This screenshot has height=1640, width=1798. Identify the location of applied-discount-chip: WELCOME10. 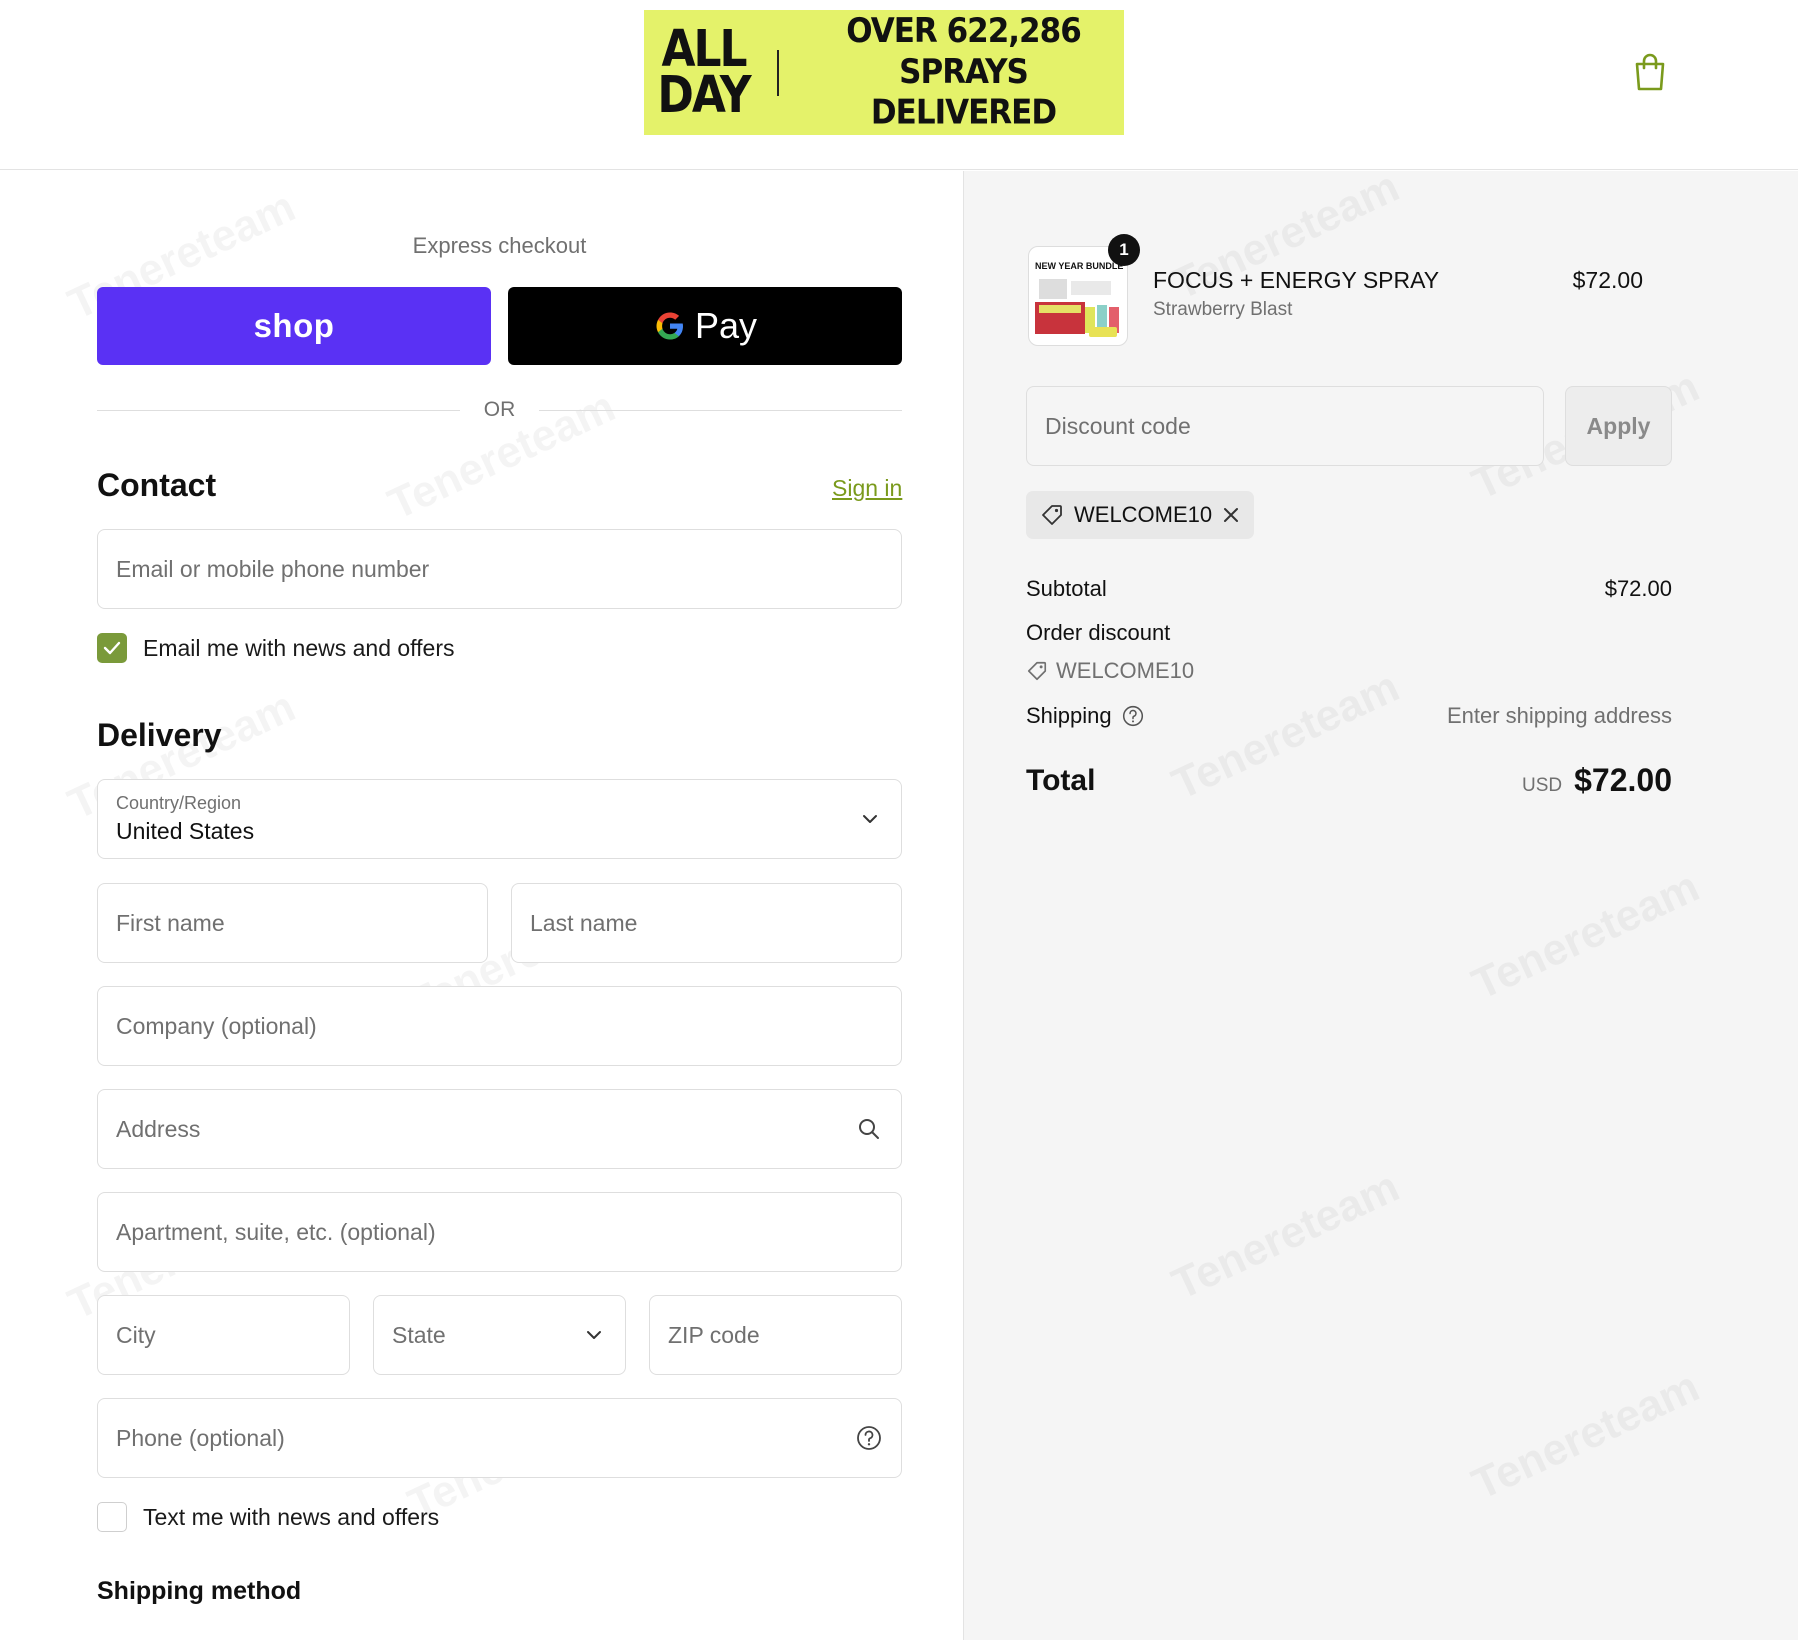
(1140, 515).